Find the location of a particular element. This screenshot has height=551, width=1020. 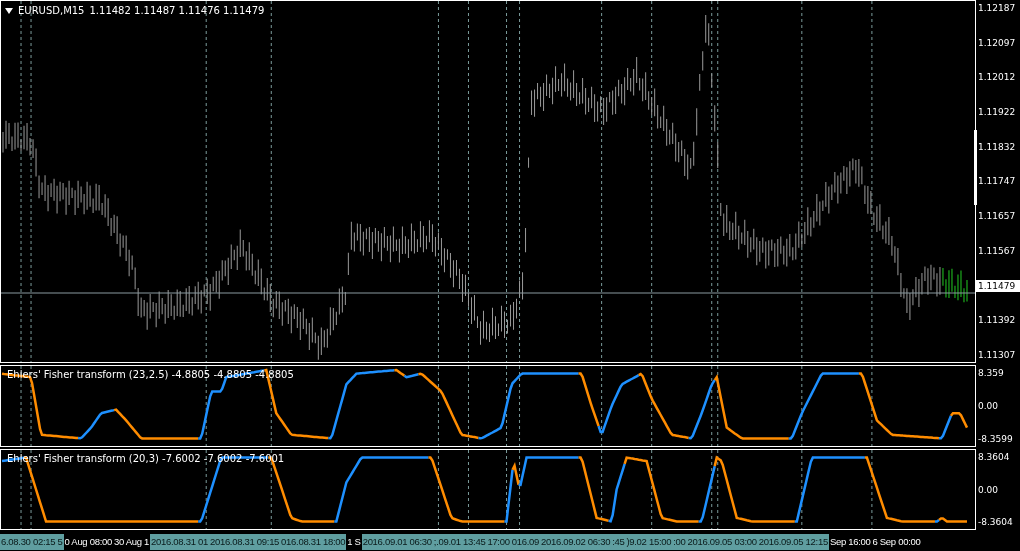

symbol-label: EURUSD,M15 is located at coordinates (51, 10).